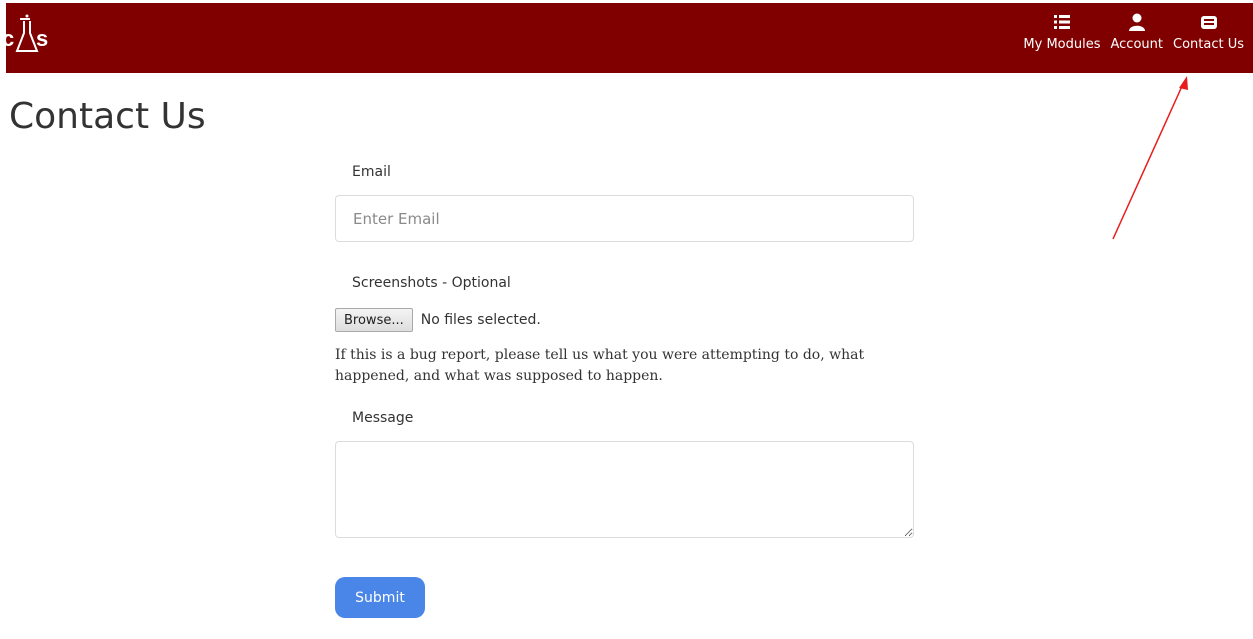 The image size is (1253, 639). I want to click on nav-my-modules: My Modules, so click(1061, 32).